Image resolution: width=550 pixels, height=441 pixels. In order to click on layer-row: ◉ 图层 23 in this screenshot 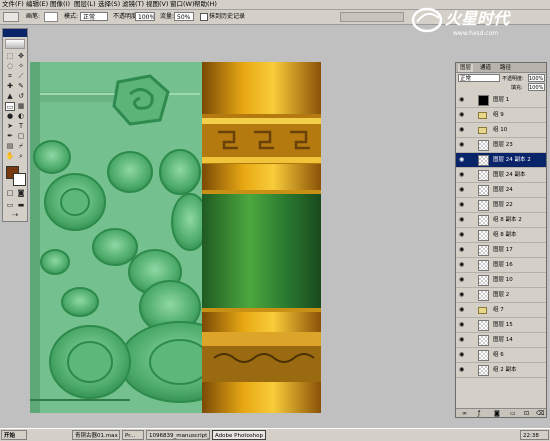, I will do `click(501, 145)`.